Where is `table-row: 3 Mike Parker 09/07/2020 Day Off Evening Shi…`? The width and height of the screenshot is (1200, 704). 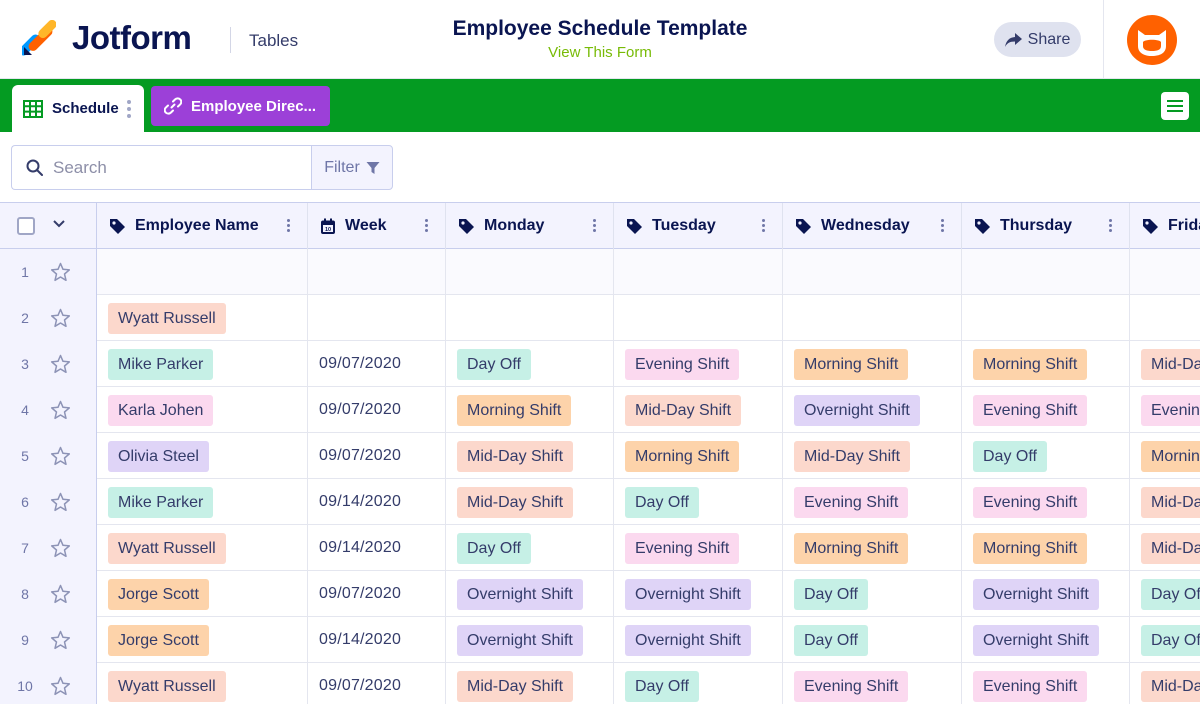
table-row: 3 Mike Parker 09/07/2020 Day Off Evening Shi… is located at coordinates (600, 364).